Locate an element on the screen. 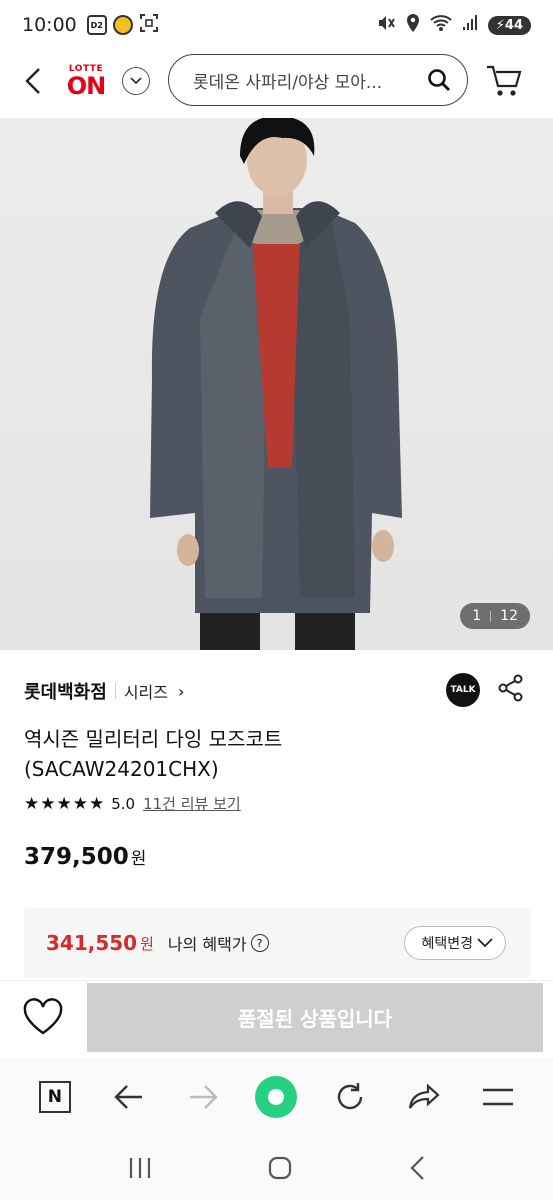 This screenshot has height=1200, width=553. counter-divider is located at coordinates (491, 616).